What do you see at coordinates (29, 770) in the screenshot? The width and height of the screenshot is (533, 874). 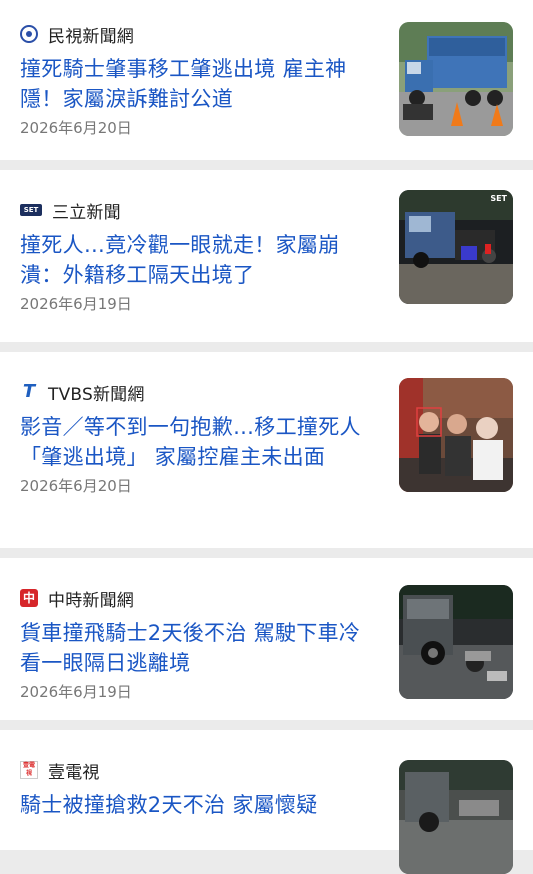 I see `nexttv-logo-icon: 壹電視` at bounding box center [29, 770].